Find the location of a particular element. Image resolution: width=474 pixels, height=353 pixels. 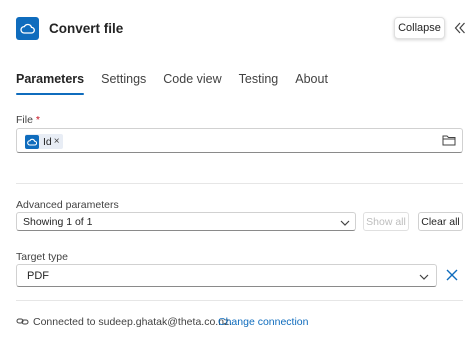

connection-status-text: Connected to sudeep.ghatak@theta.co.nz. is located at coordinates (133, 322).